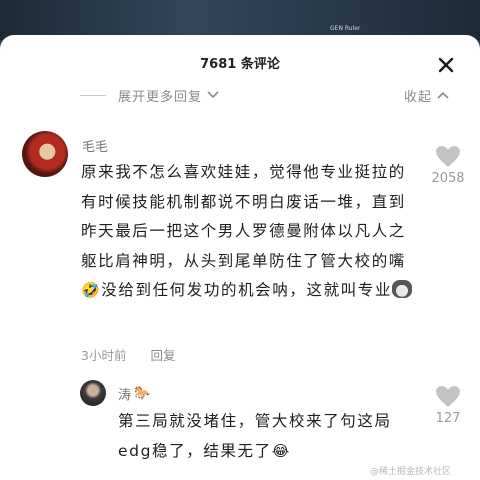  I want to click on close-button, so click(446, 65).